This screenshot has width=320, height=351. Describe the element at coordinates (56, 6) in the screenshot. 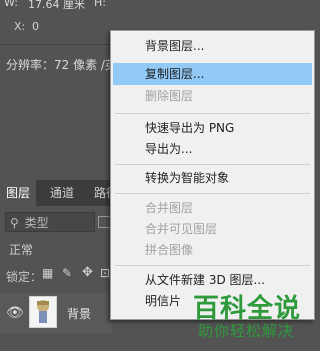

I see `width-value: 17.64 厘米` at that location.